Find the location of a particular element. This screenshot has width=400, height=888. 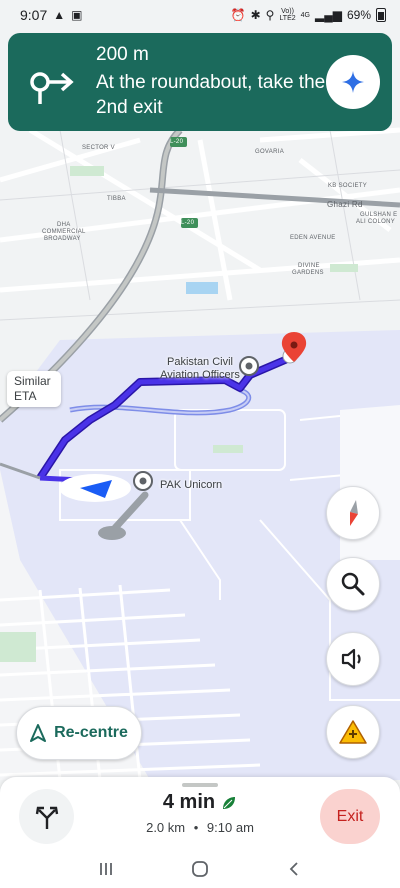

signal-type: 4G is located at coordinates (305, 15).